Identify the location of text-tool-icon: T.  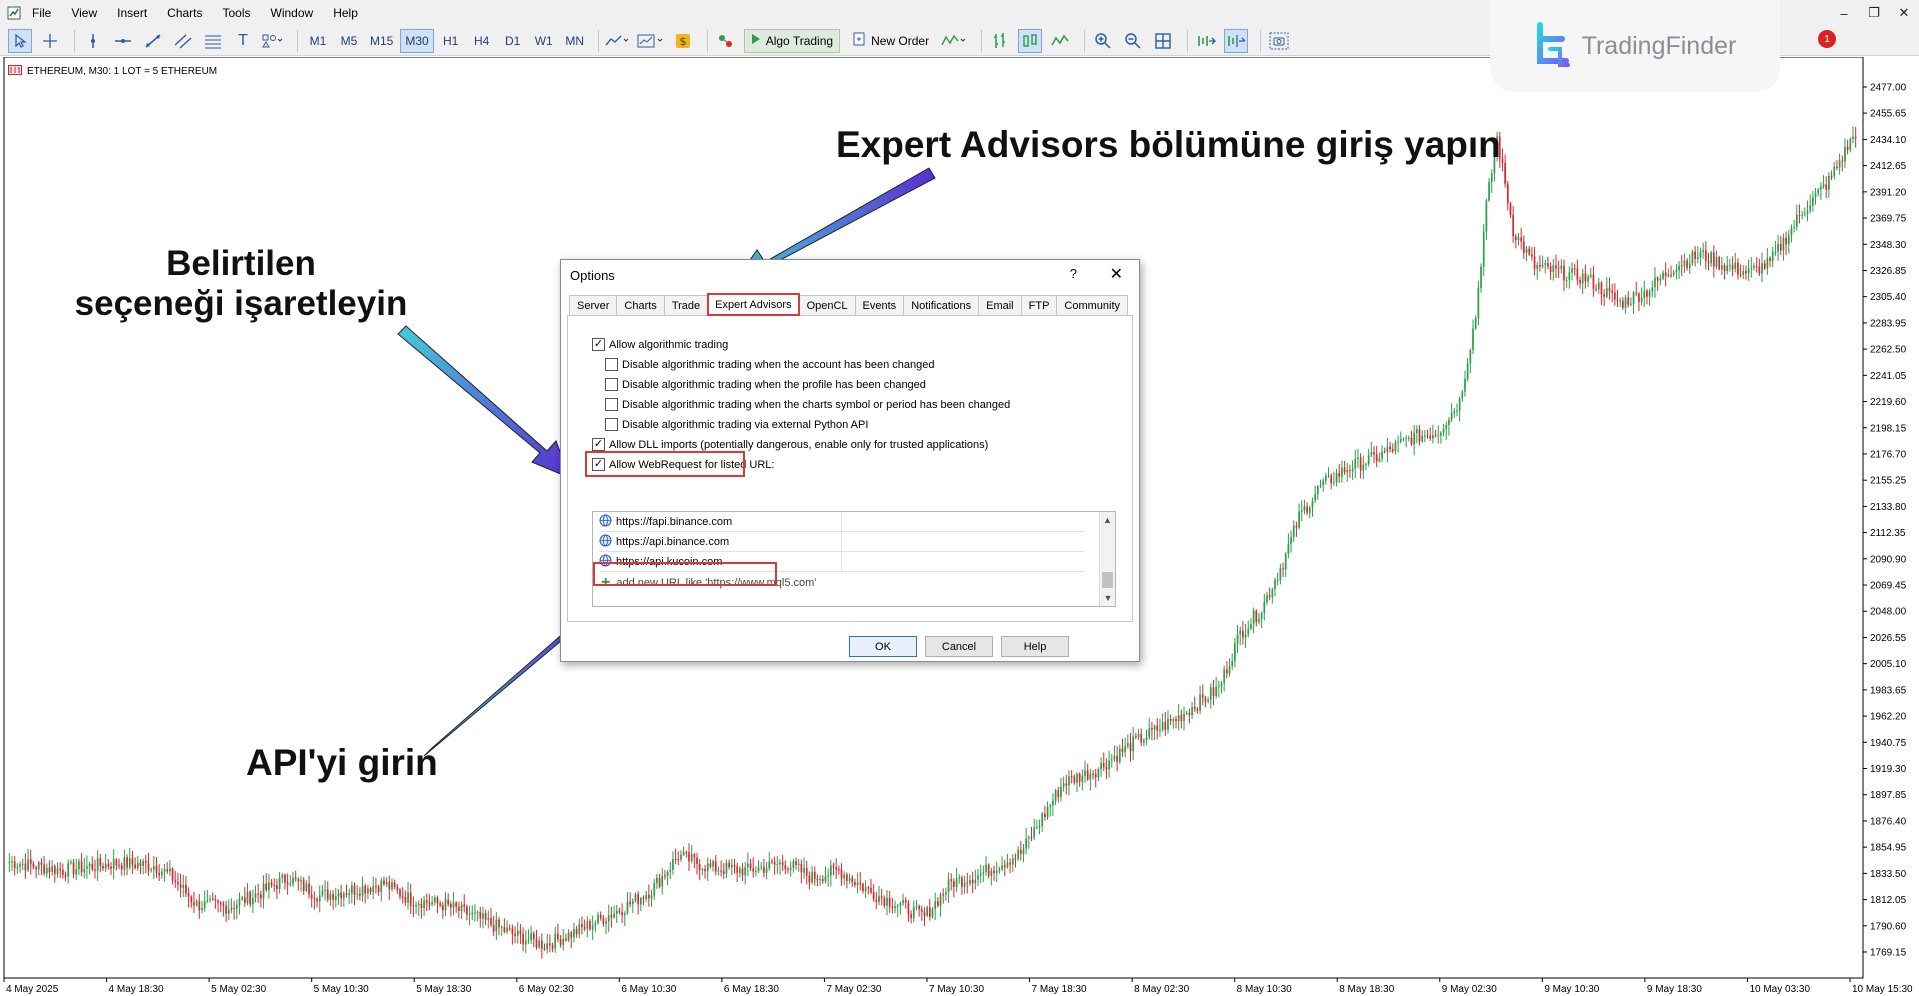
(243, 41).